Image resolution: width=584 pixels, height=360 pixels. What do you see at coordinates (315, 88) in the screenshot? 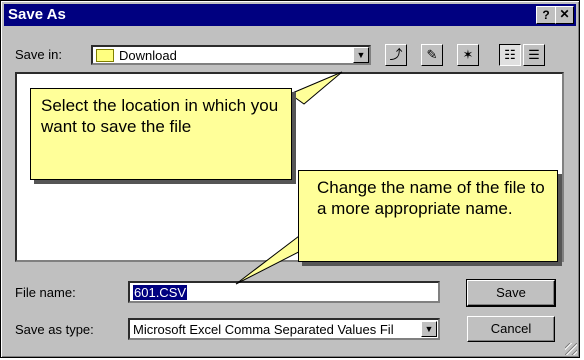
I see `location-callout-pointer` at bounding box center [315, 88].